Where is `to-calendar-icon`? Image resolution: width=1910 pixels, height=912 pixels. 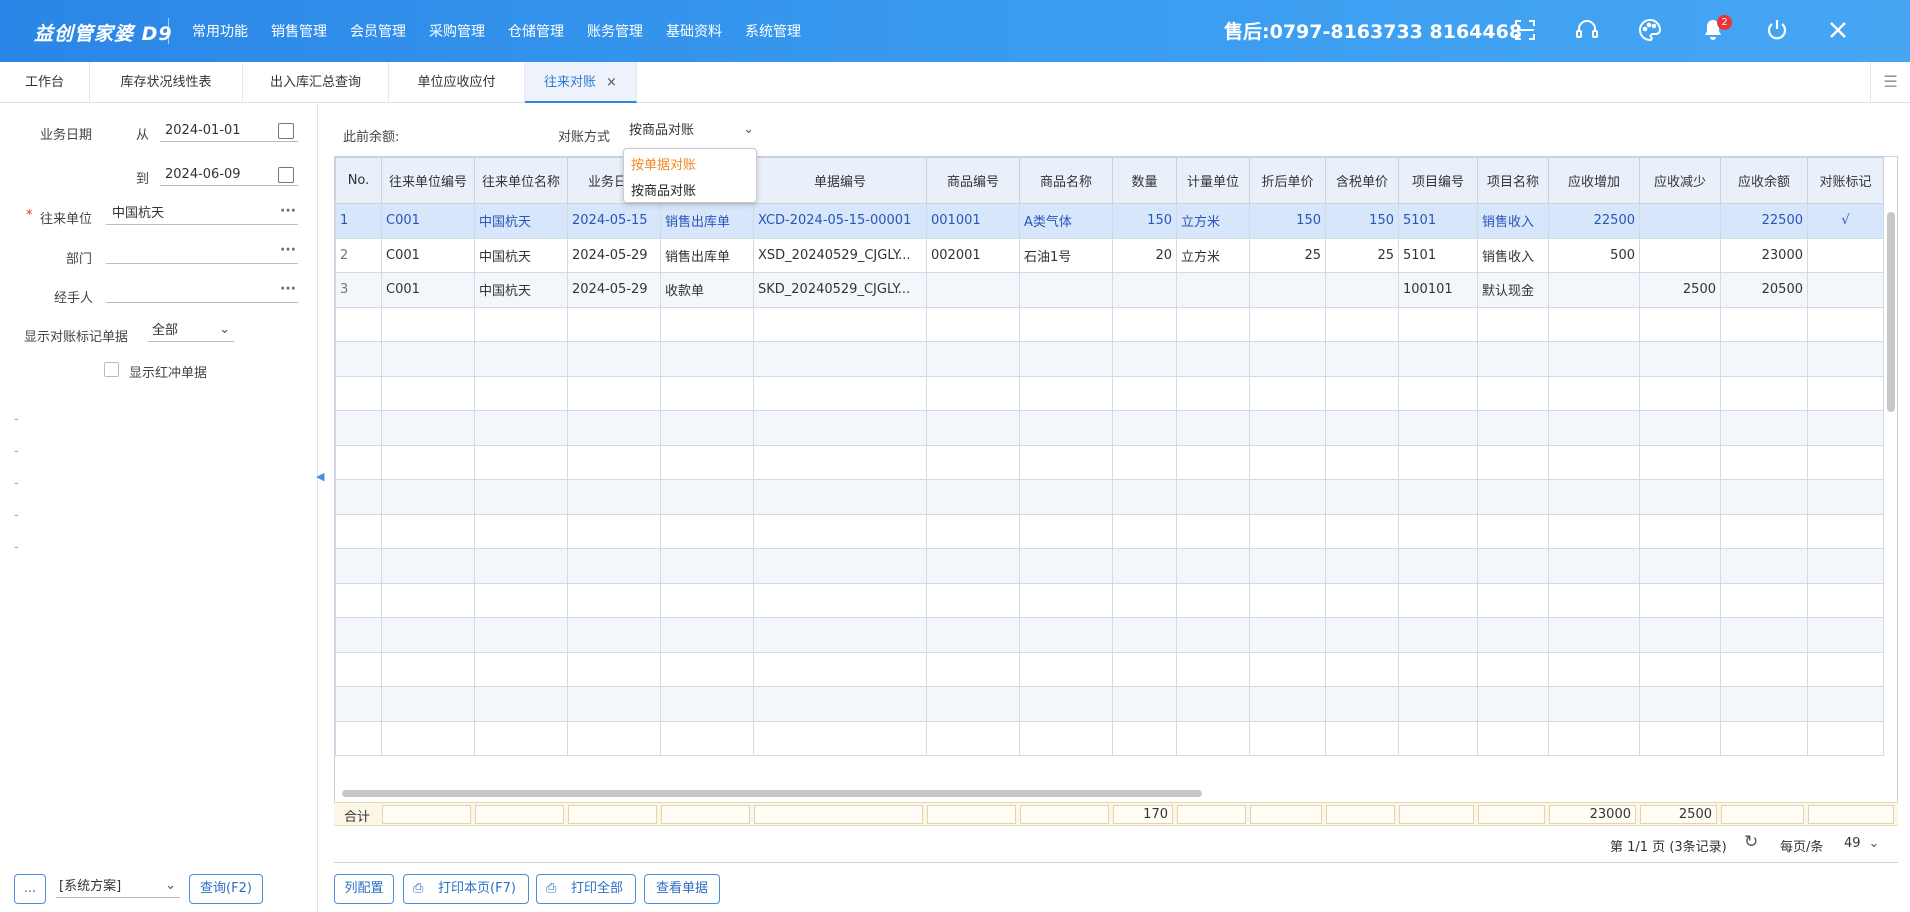 to-calendar-icon is located at coordinates (286, 175).